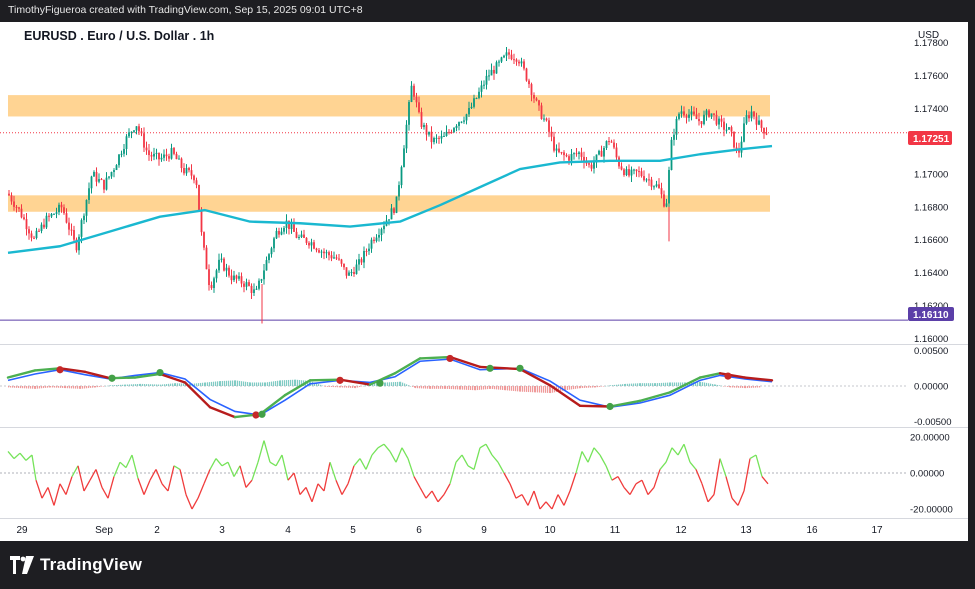  I want to click on osc-tick-label: -20.00000, so click(931, 510).